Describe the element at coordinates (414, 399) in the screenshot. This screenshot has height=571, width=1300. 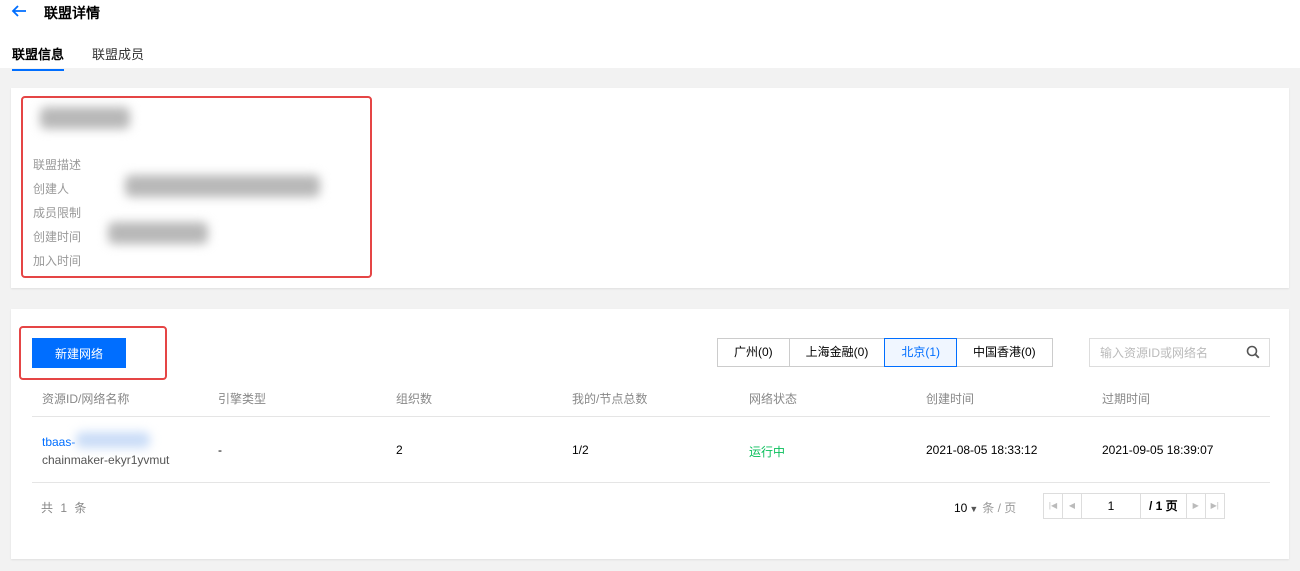
I see `column-header-orgs: 组织数` at that location.